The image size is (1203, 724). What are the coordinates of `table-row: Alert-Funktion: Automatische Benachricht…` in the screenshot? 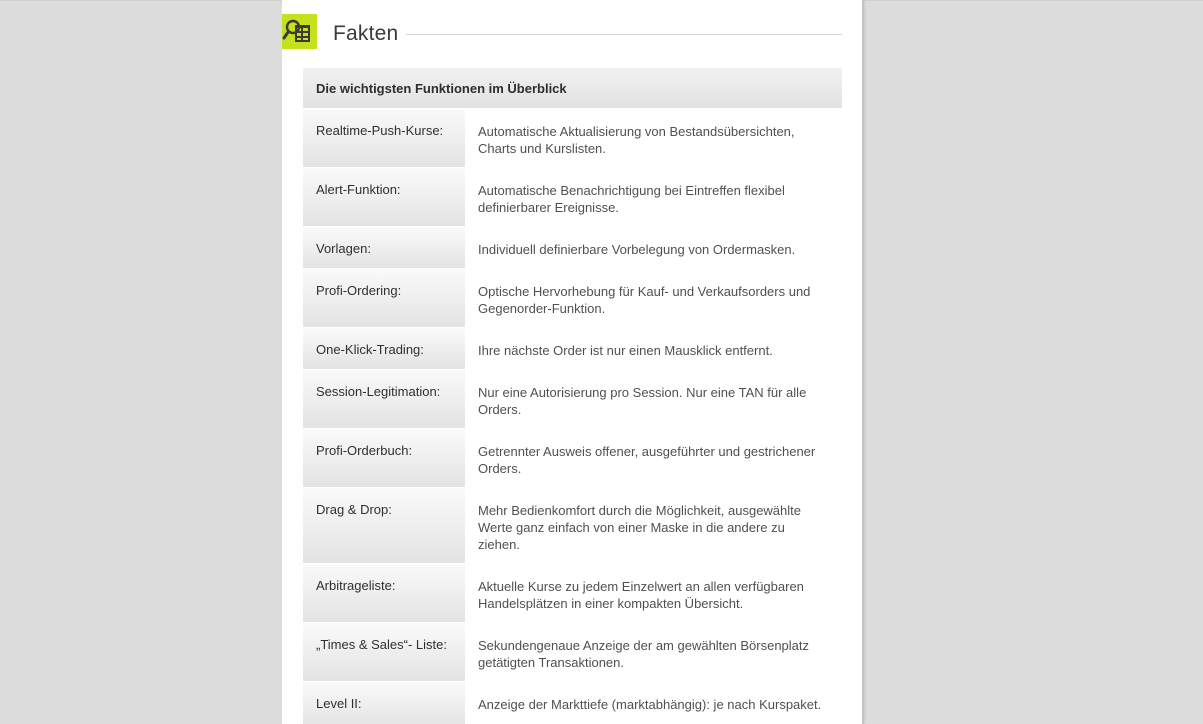 It's located at (572, 196).